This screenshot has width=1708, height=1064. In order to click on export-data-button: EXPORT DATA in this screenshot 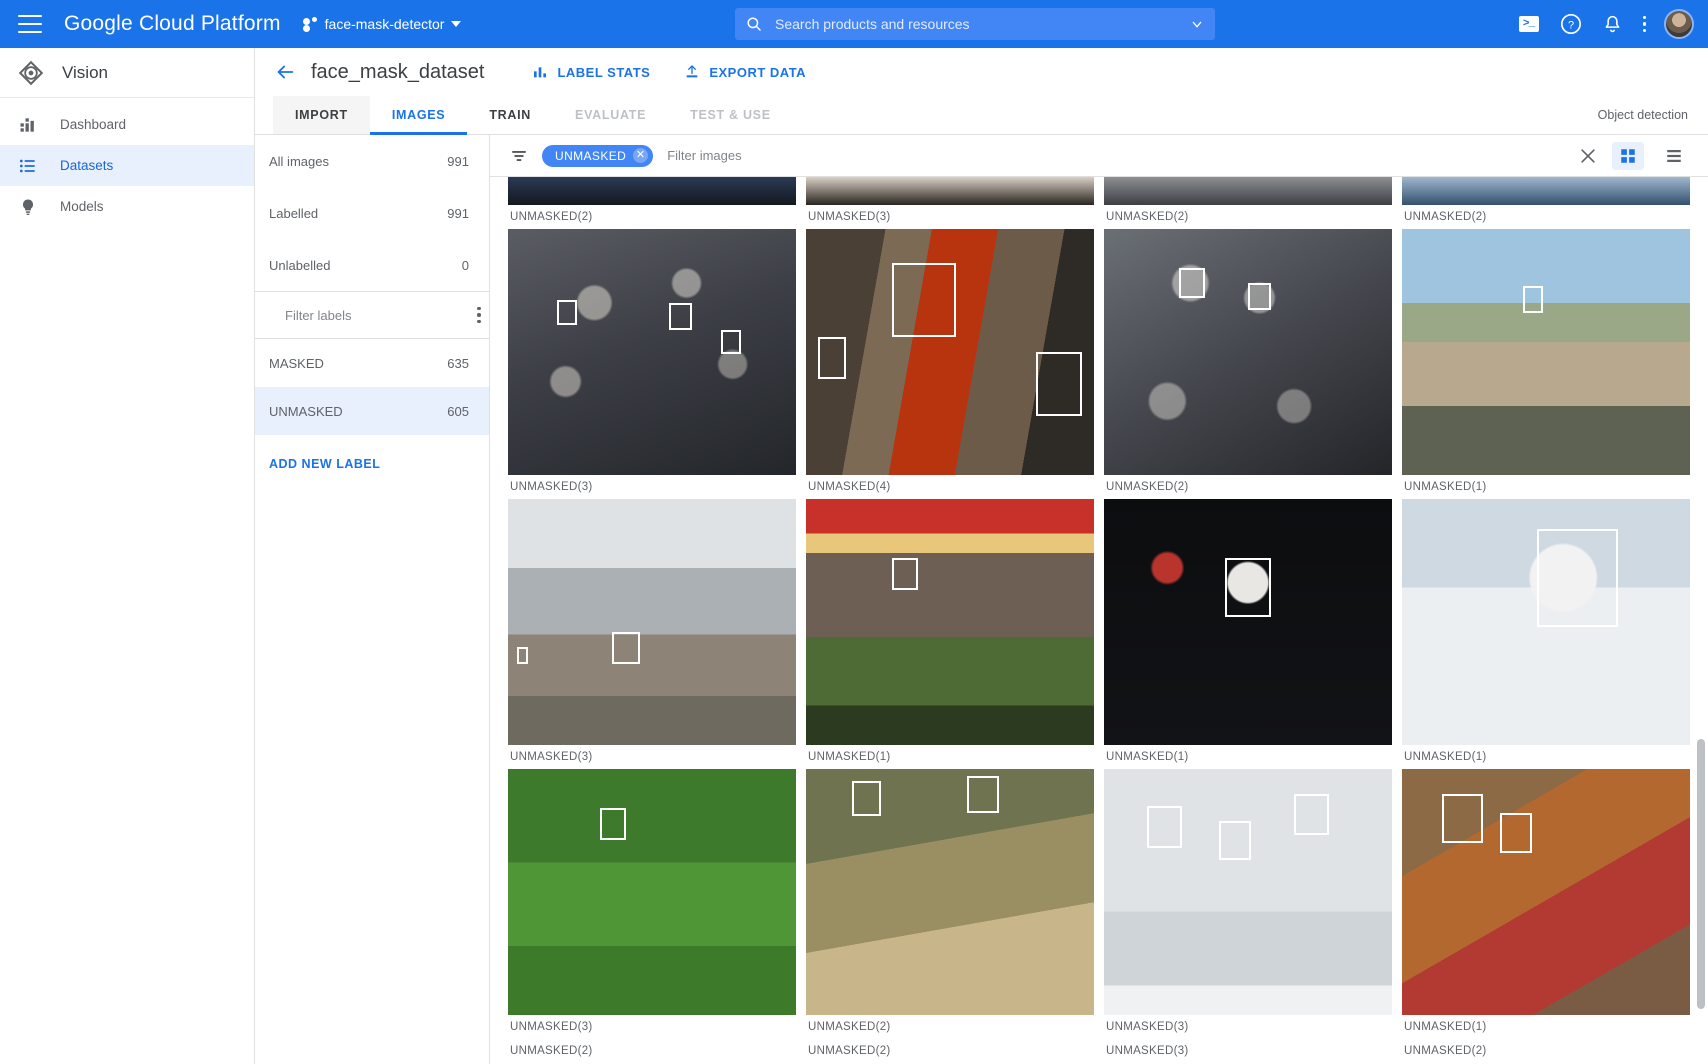, I will do `click(745, 72)`.